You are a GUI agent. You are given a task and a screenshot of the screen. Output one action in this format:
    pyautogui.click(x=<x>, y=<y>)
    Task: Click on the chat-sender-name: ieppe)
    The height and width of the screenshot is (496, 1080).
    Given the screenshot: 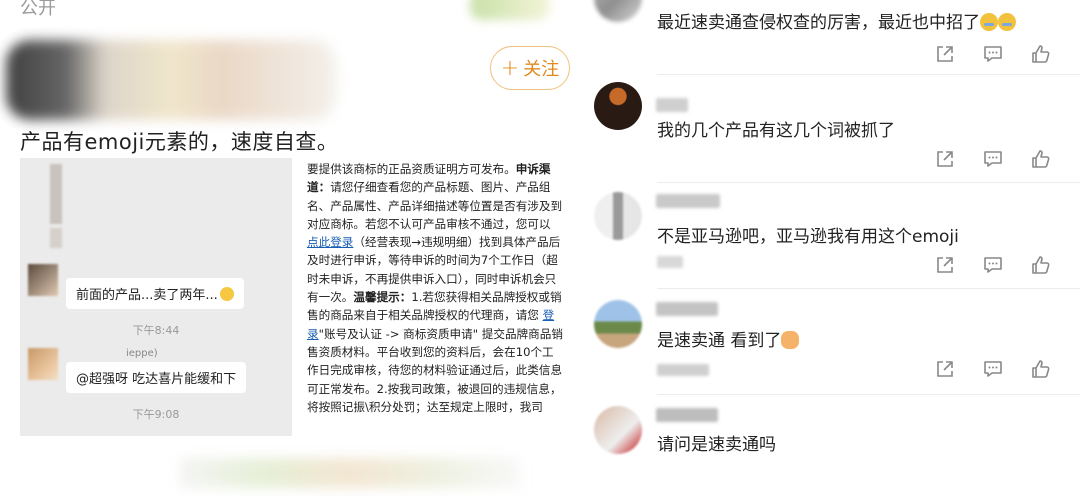 What is the action you would take?
    pyautogui.click(x=142, y=353)
    